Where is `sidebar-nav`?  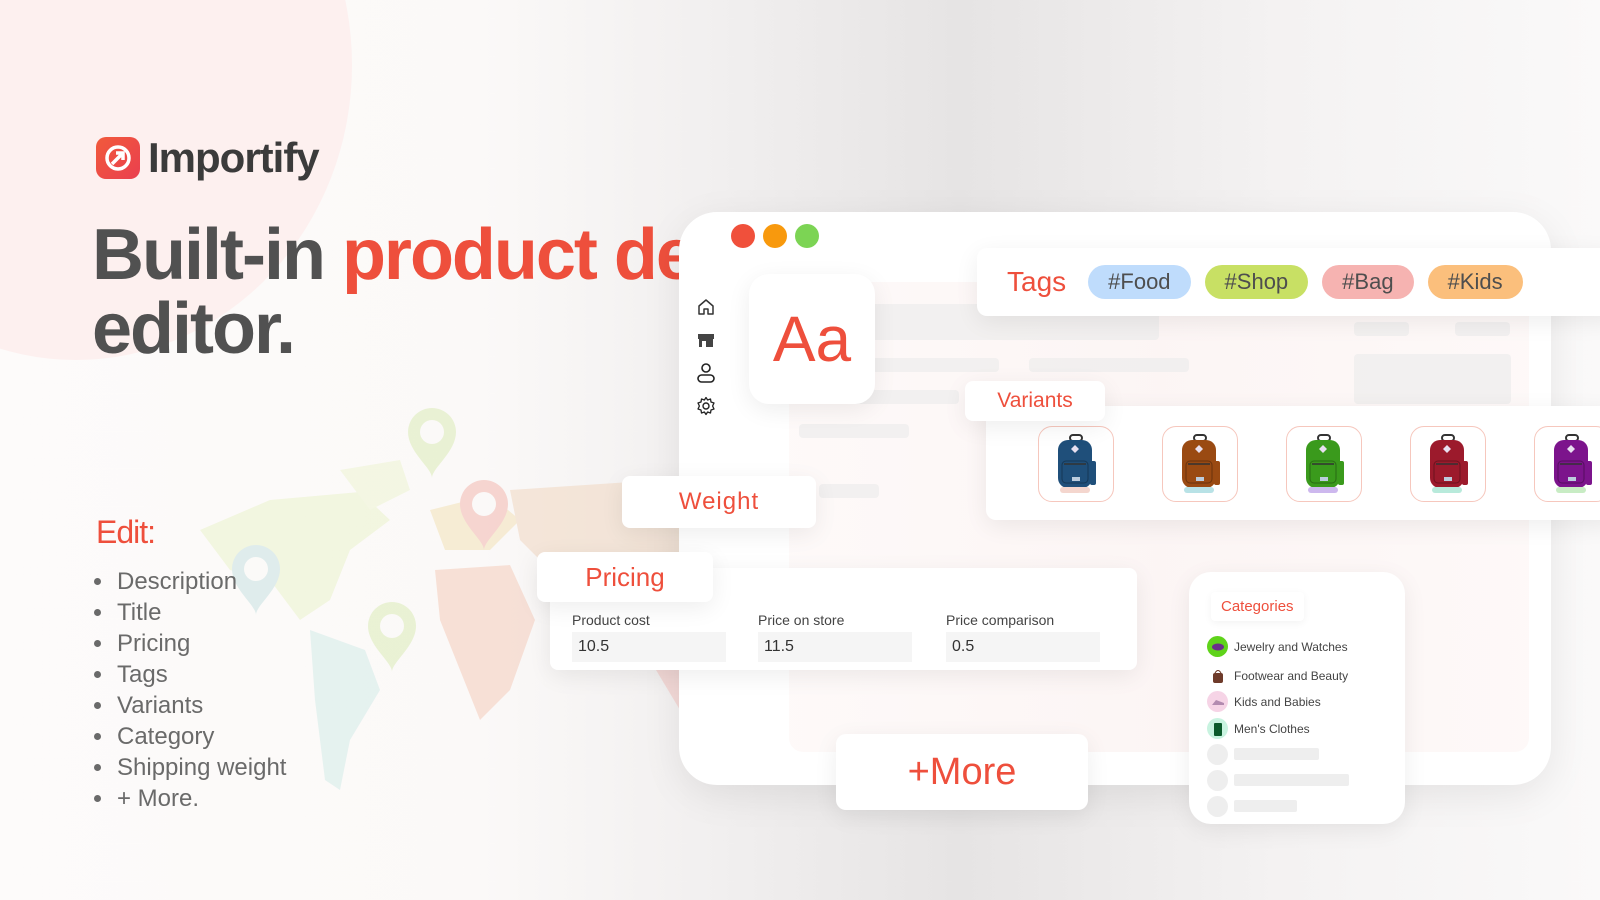 sidebar-nav is located at coordinates (706, 356).